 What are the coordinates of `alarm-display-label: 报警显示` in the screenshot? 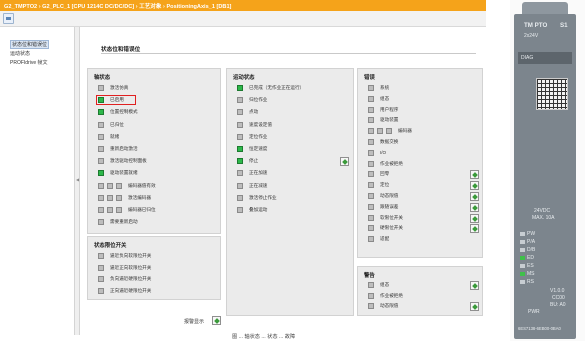 It's located at (194, 322).